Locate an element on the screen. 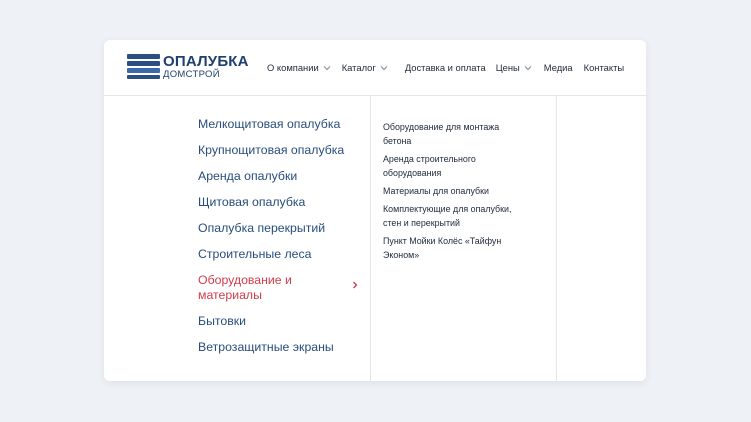  nav-item-about: О компании is located at coordinates (299, 67).